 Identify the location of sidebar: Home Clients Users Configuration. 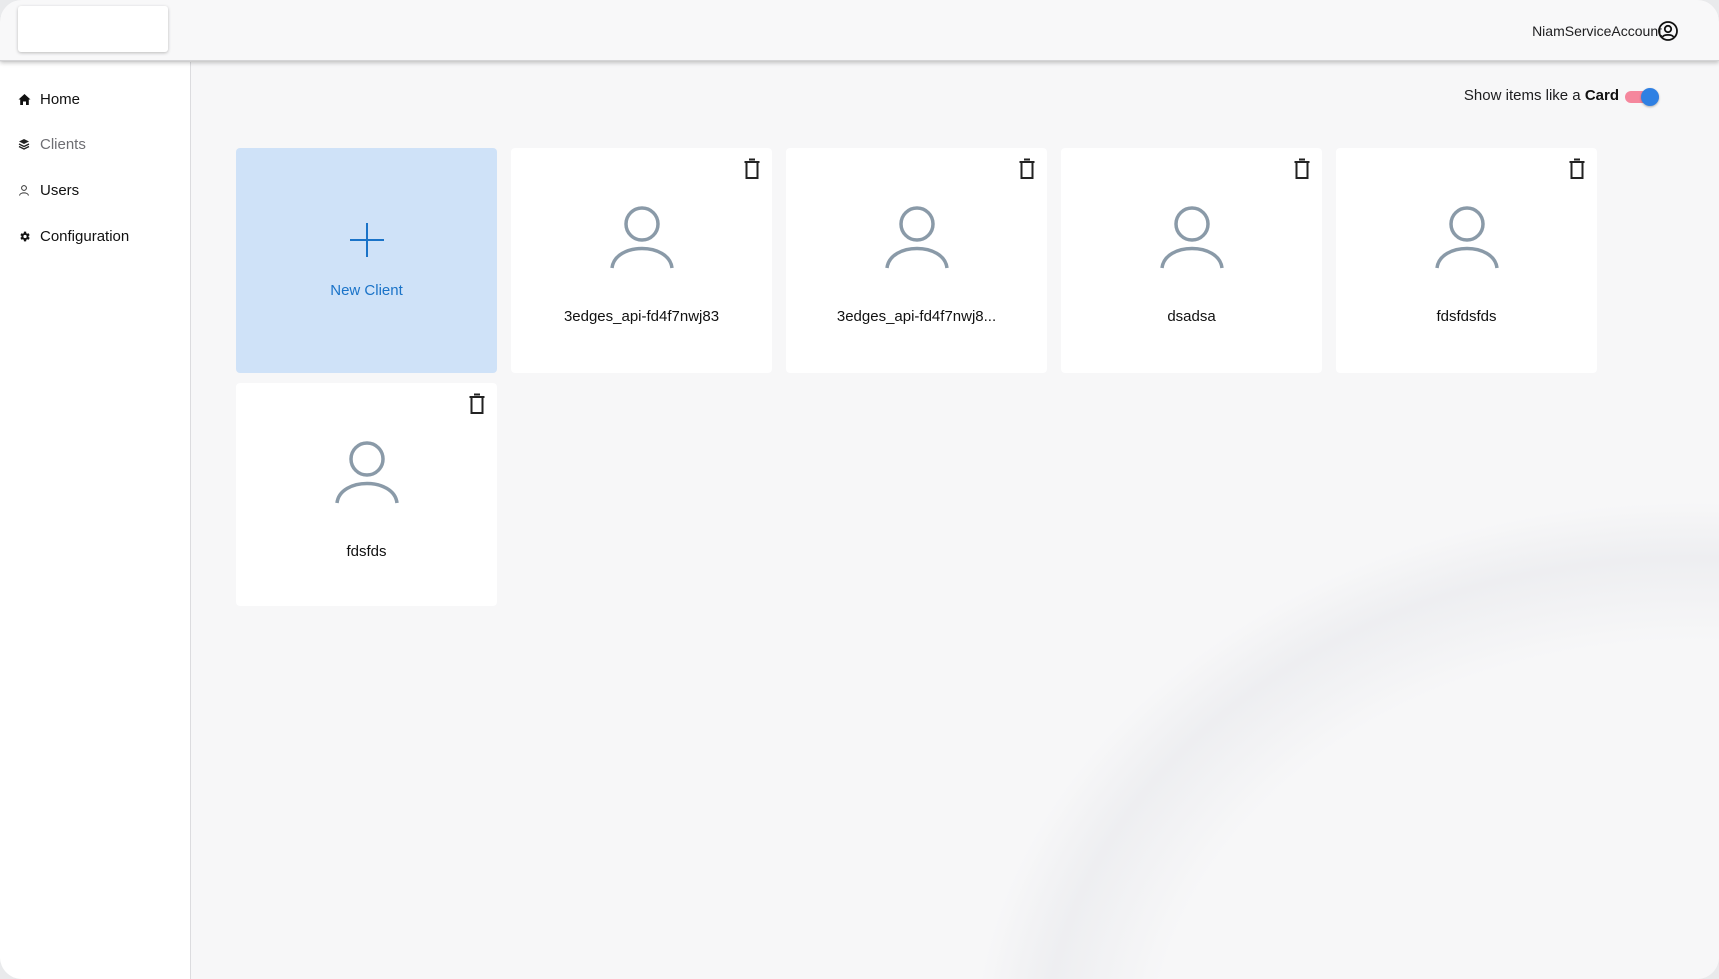
(95, 520).